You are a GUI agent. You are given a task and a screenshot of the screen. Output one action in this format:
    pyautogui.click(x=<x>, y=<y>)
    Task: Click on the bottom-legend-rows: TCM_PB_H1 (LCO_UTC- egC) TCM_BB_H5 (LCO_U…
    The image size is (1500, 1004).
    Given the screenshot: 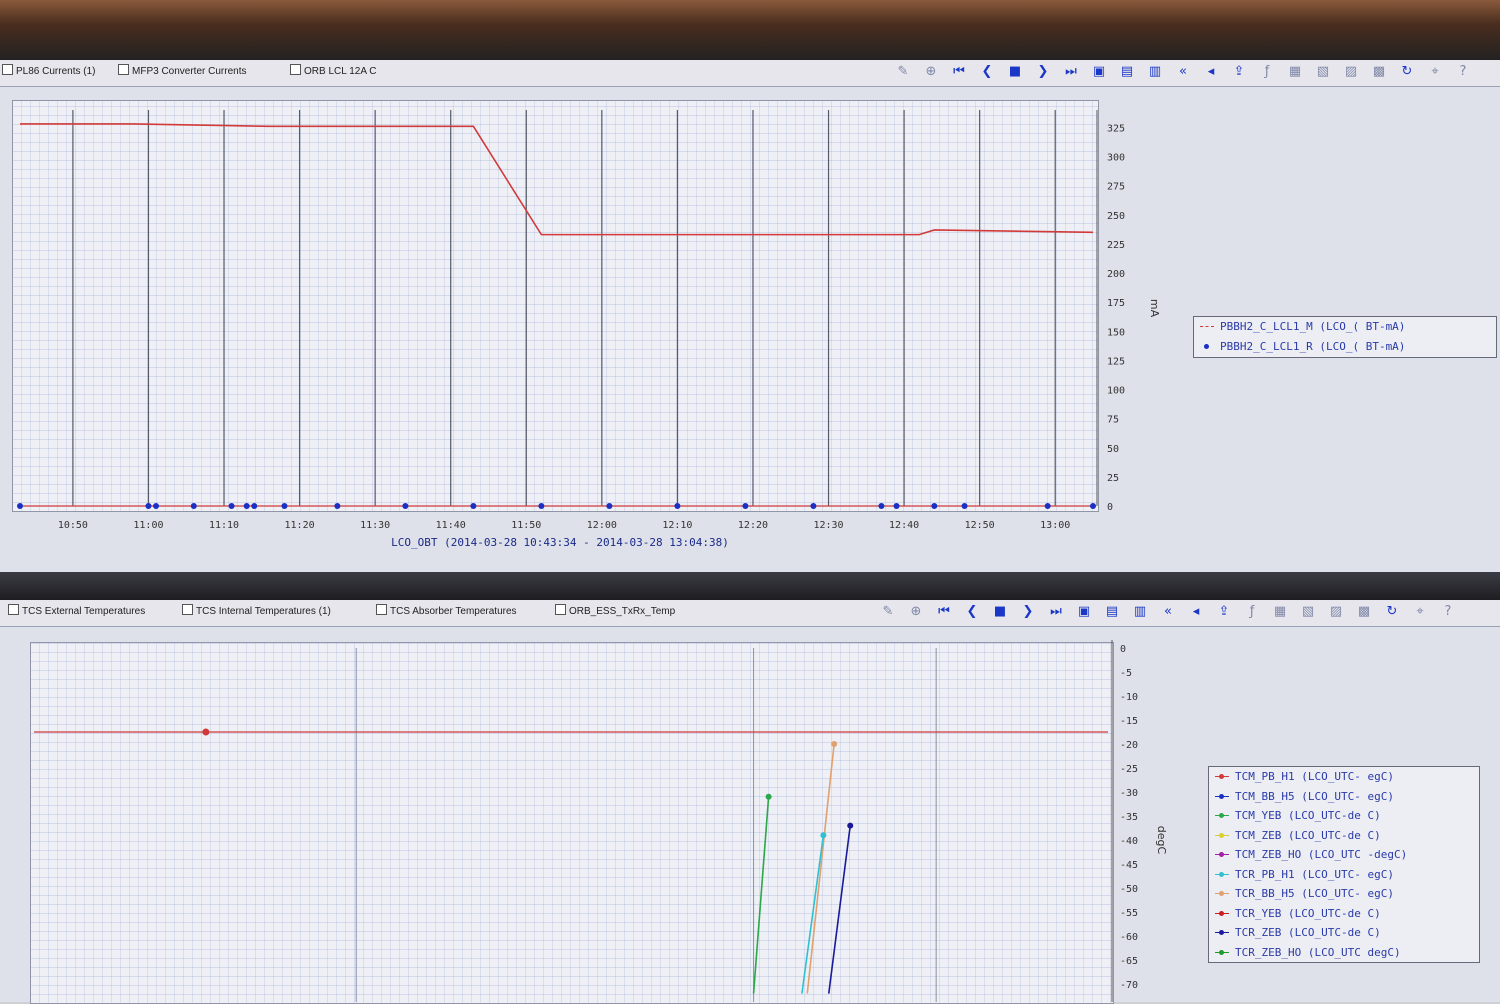 What is the action you would take?
    pyautogui.click(x=1344, y=864)
    